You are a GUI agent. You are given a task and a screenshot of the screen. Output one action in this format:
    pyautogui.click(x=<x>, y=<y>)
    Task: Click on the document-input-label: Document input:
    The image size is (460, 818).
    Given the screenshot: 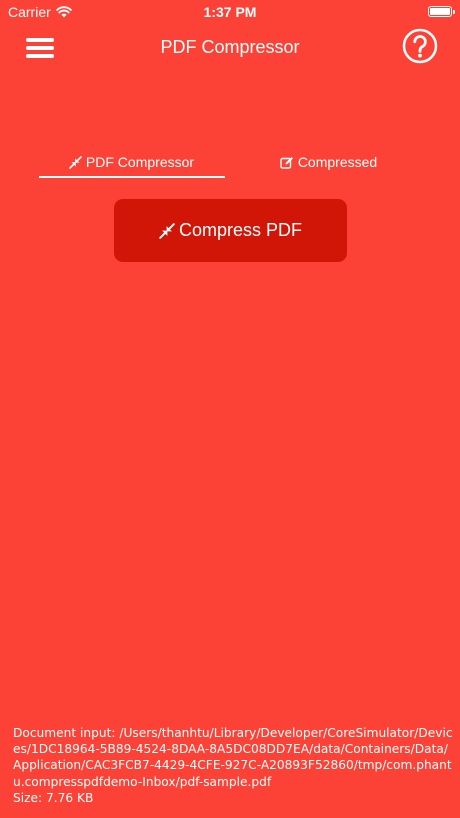 What is the action you would take?
    pyautogui.click(x=64, y=733)
    